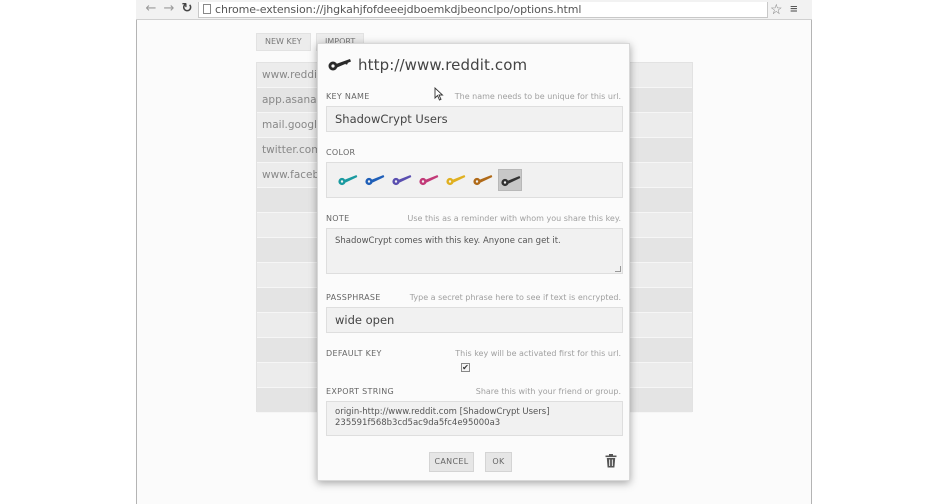 The image size is (942, 504). What do you see at coordinates (348, 96) in the screenshot?
I see `key-name-label: KEY NAME` at bounding box center [348, 96].